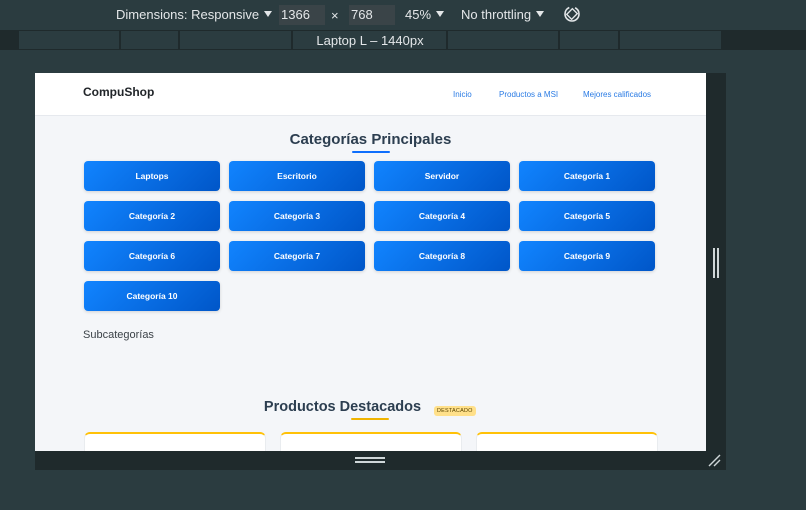 The image size is (806, 510). I want to click on categories-title: Categorías Principales, so click(370, 139).